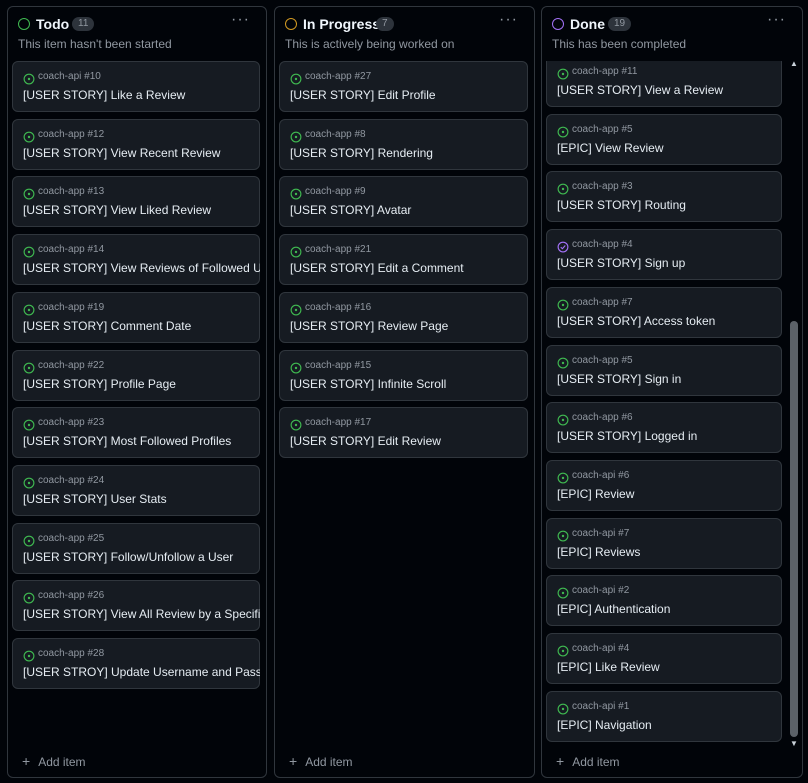 The height and width of the screenshot is (783, 808). I want to click on issue-title: [USER STORY] Most Followed Profiles, so click(127, 441).